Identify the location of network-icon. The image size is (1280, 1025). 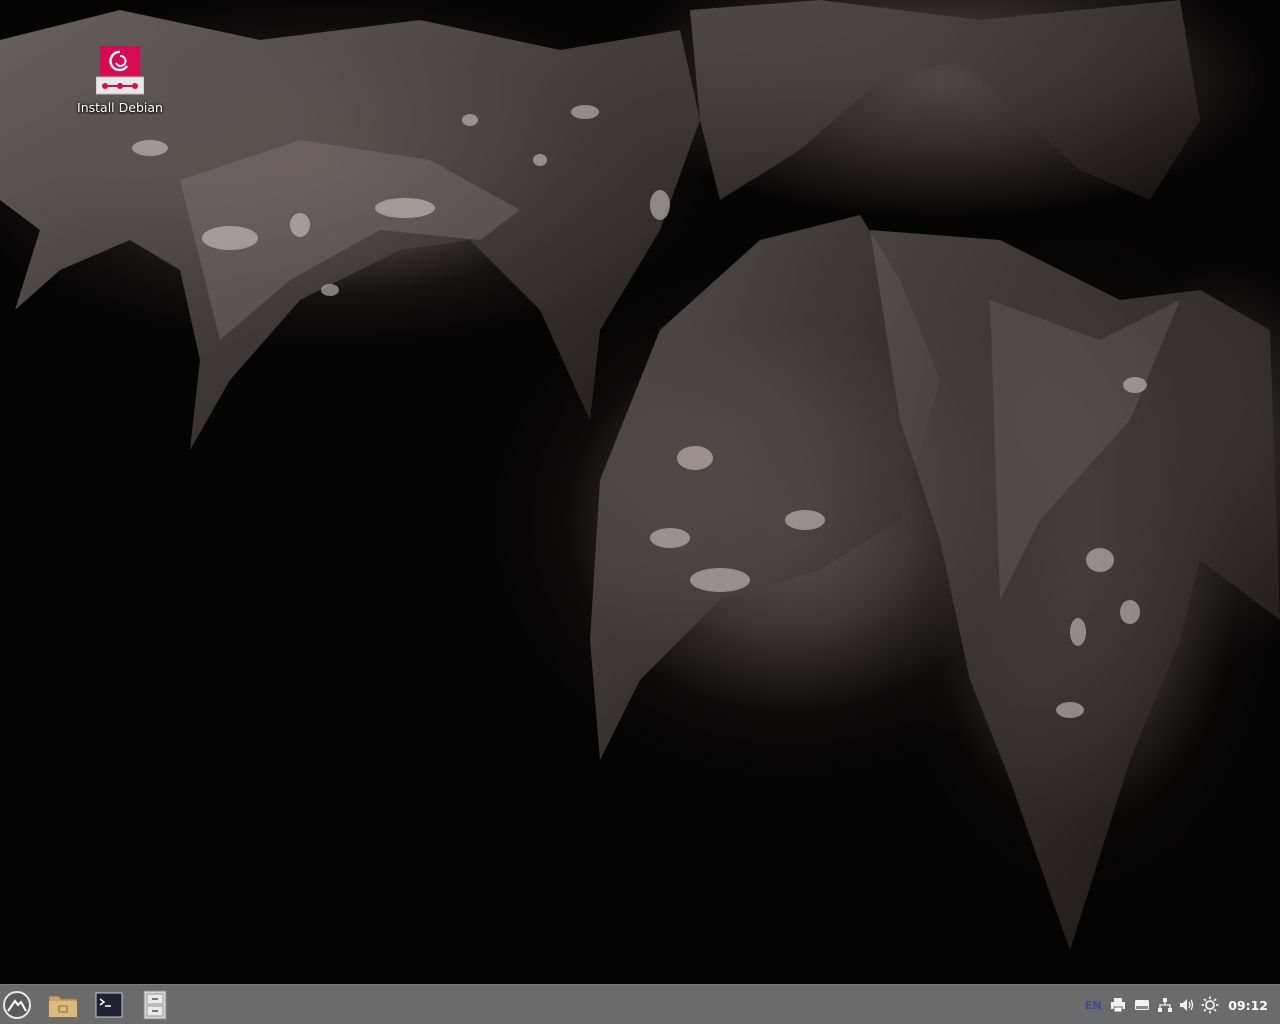
(1165, 1005).